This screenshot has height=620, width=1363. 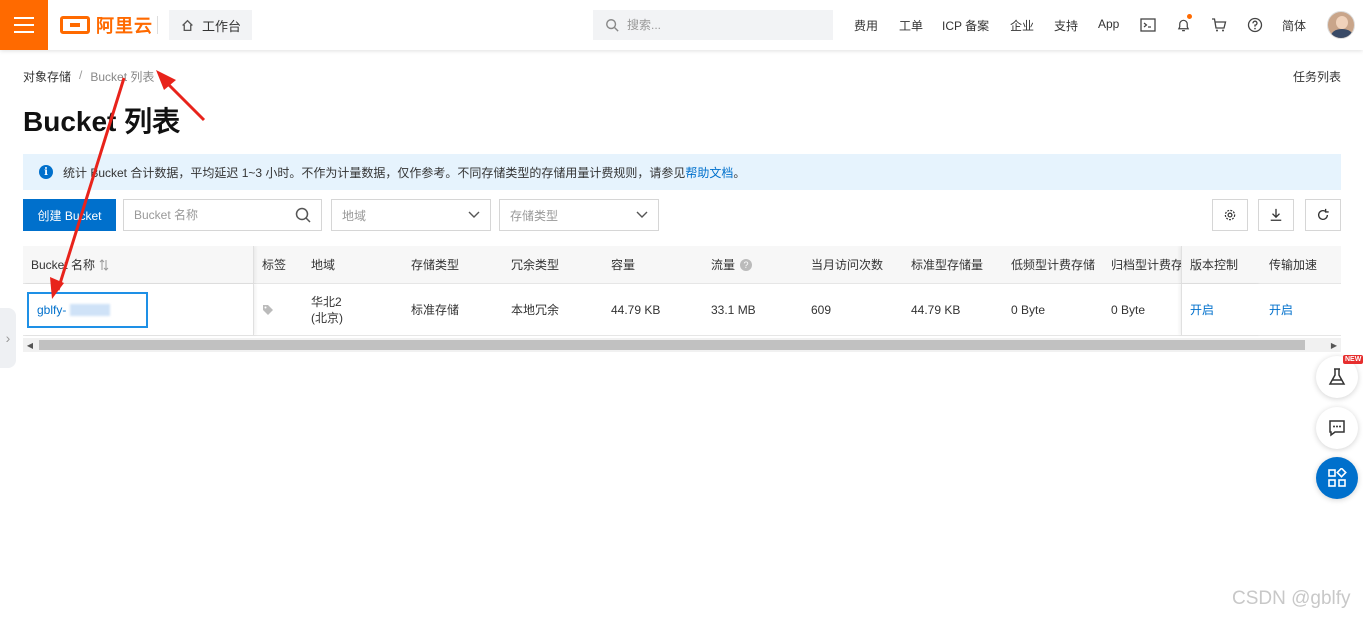 What do you see at coordinates (1353, 359) in the screenshot?
I see `new-badge: NEW` at bounding box center [1353, 359].